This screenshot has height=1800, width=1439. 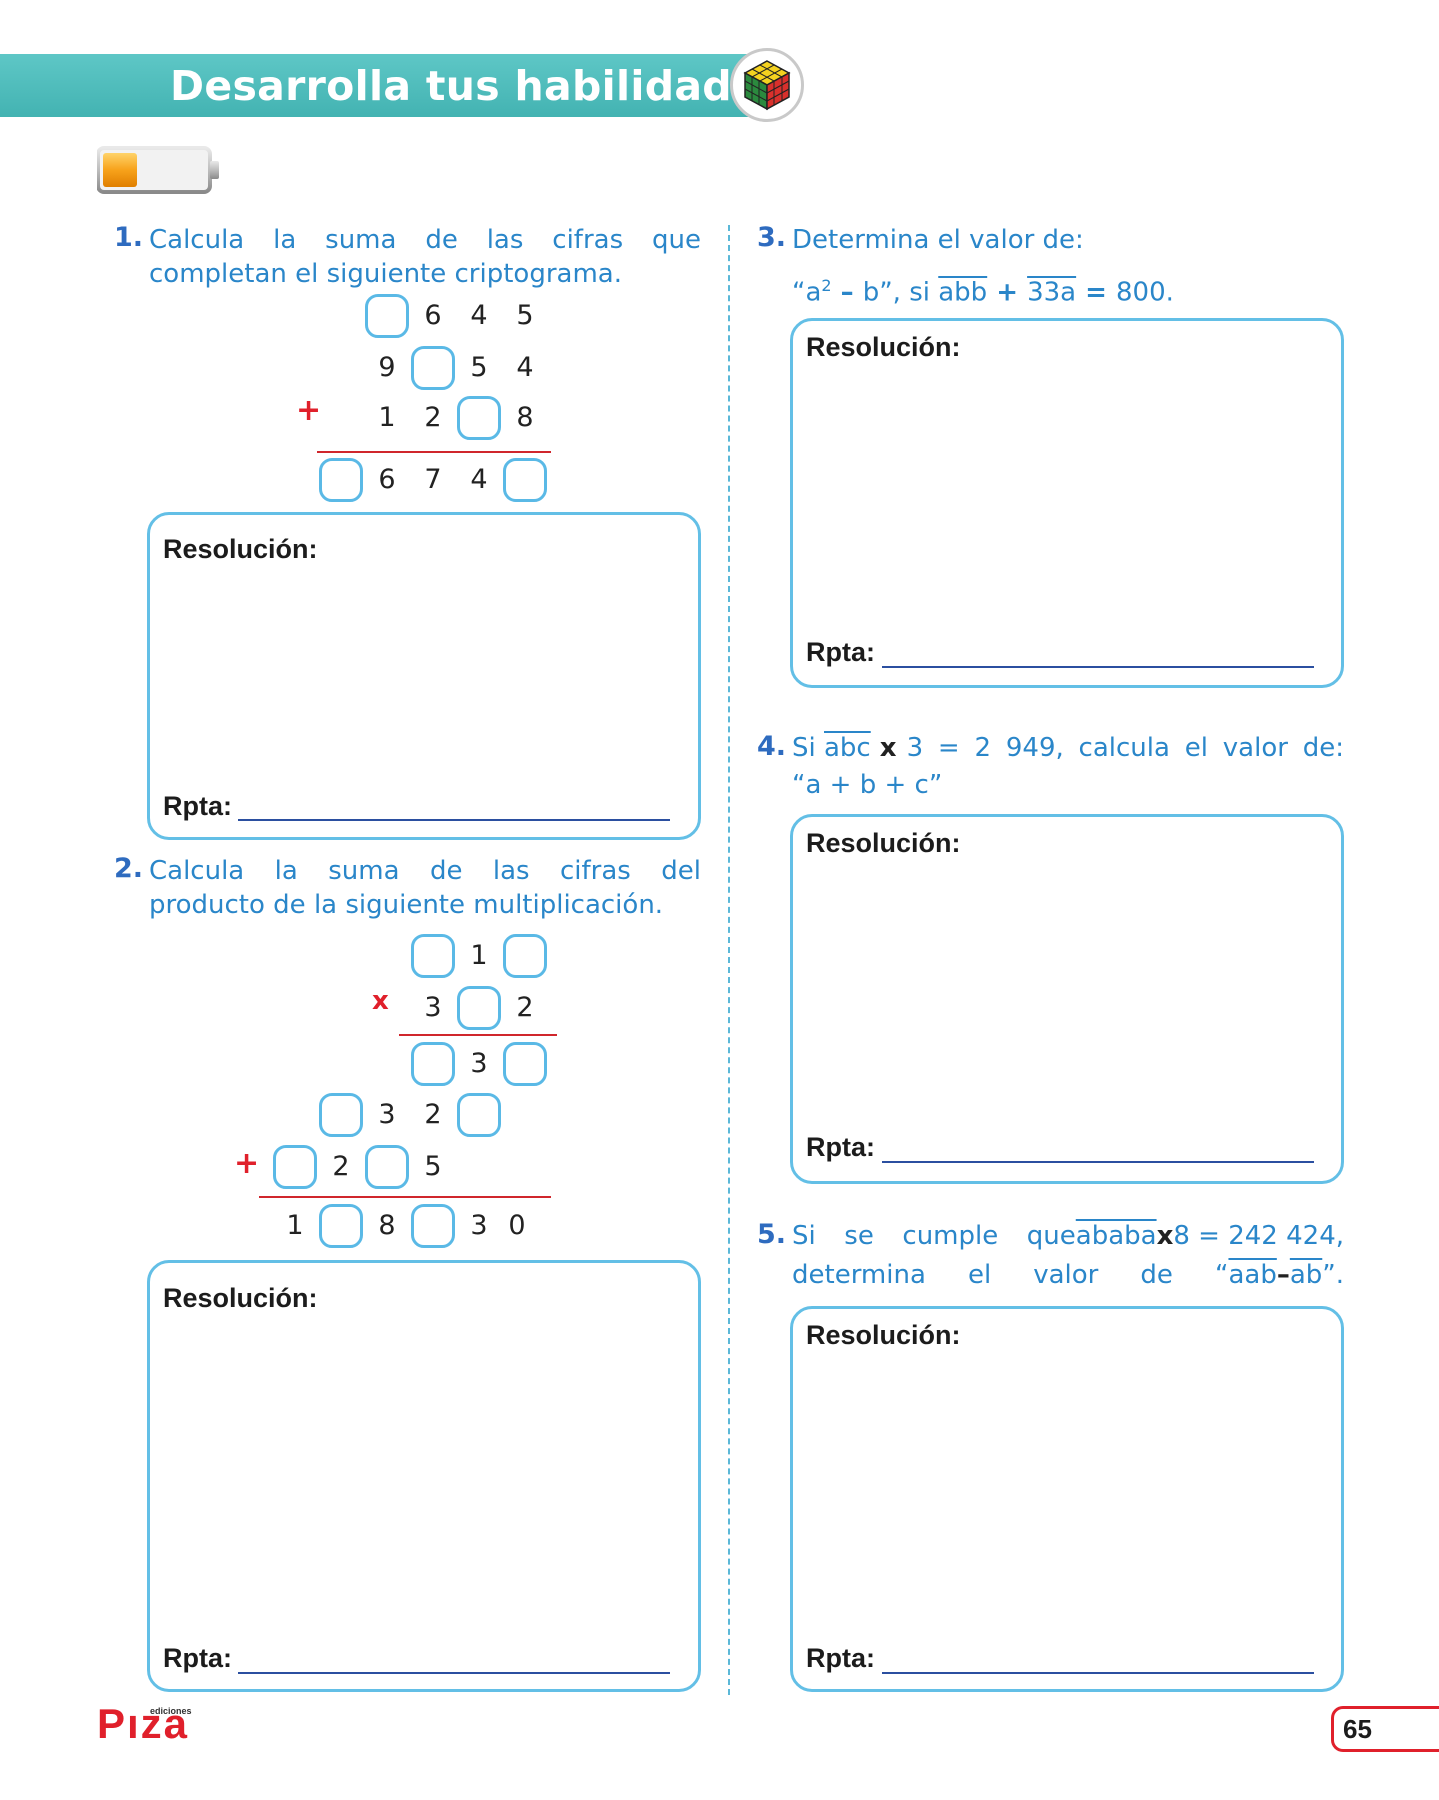 I want to click on rubiks-cube-icon, so click(x=767, y=85).